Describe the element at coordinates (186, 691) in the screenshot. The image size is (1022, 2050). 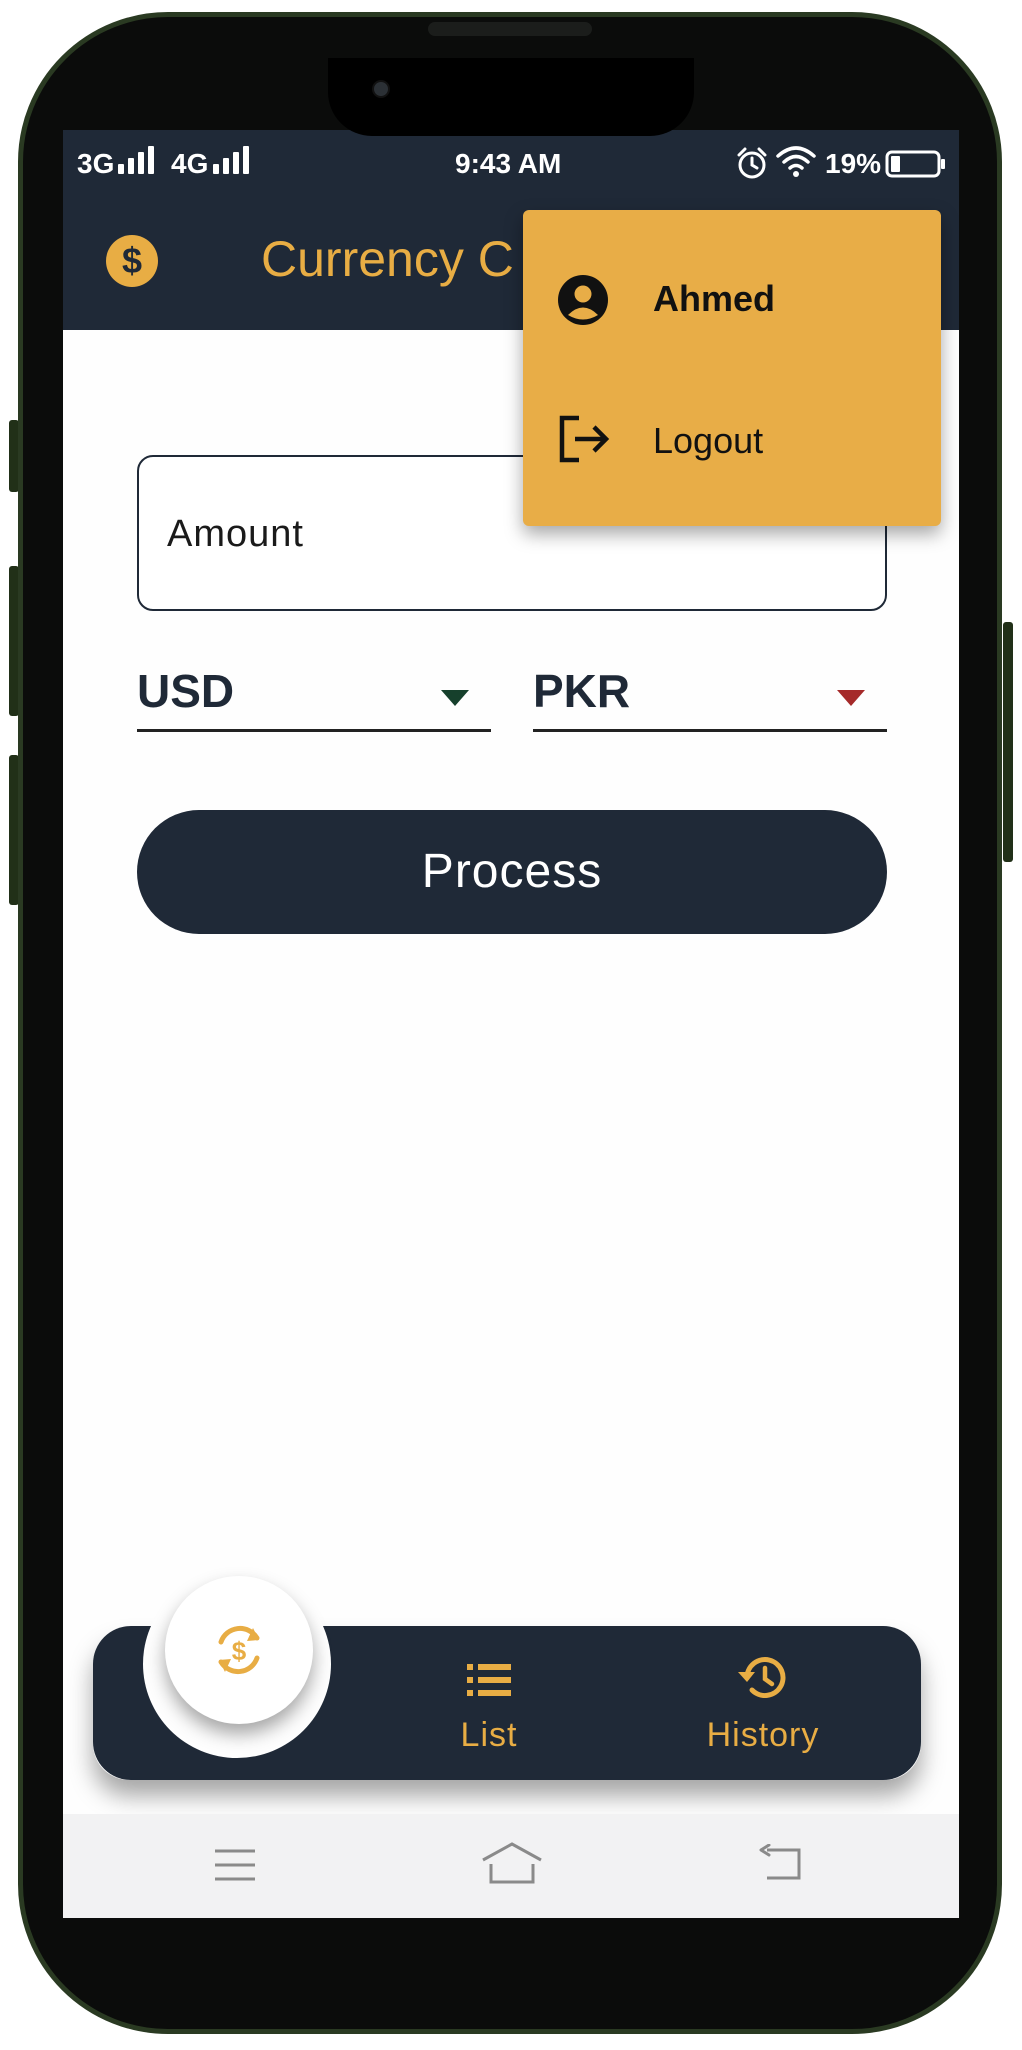
I see `from-currency-value: USD` at that location.